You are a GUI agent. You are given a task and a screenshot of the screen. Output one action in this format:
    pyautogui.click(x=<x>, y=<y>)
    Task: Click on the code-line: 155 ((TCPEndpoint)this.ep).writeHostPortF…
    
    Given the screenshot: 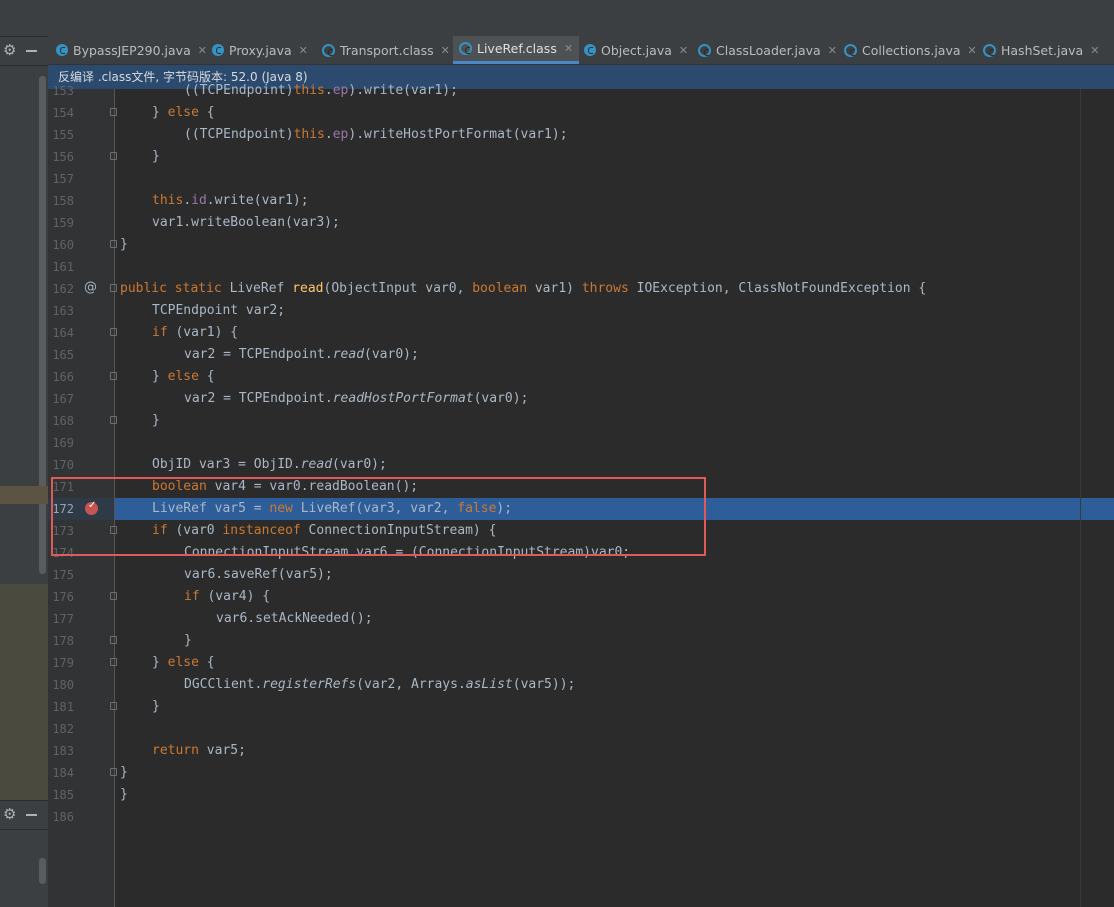 What is the action you would take?
    pyautogui.click(x=581, y=135)
    